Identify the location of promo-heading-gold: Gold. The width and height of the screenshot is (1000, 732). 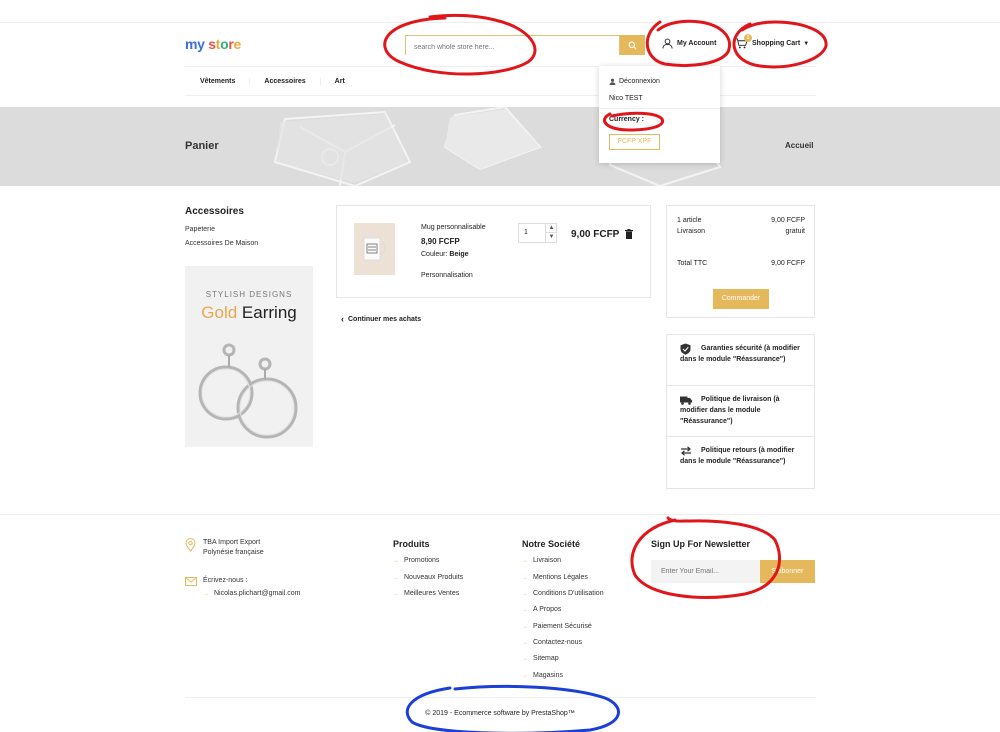
(219, 312).